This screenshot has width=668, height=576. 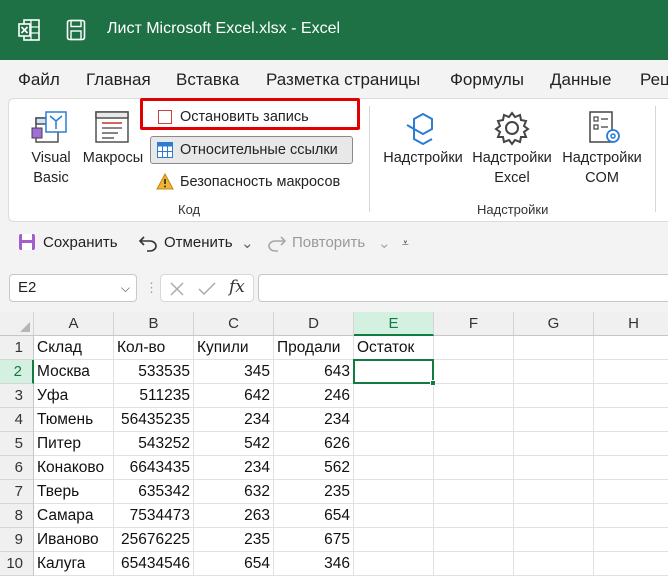 What do you see at coordinates (463, 288) in the screenshot?
I see `formula-input` at bounding box center [463, 288].